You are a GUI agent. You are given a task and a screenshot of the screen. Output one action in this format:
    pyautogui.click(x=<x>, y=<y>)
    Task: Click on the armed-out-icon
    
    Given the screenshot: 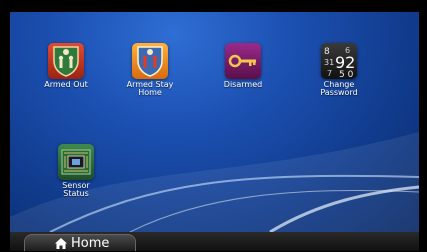 What is the action you would take?
    pyautogui.click(x=66, y=61)
    